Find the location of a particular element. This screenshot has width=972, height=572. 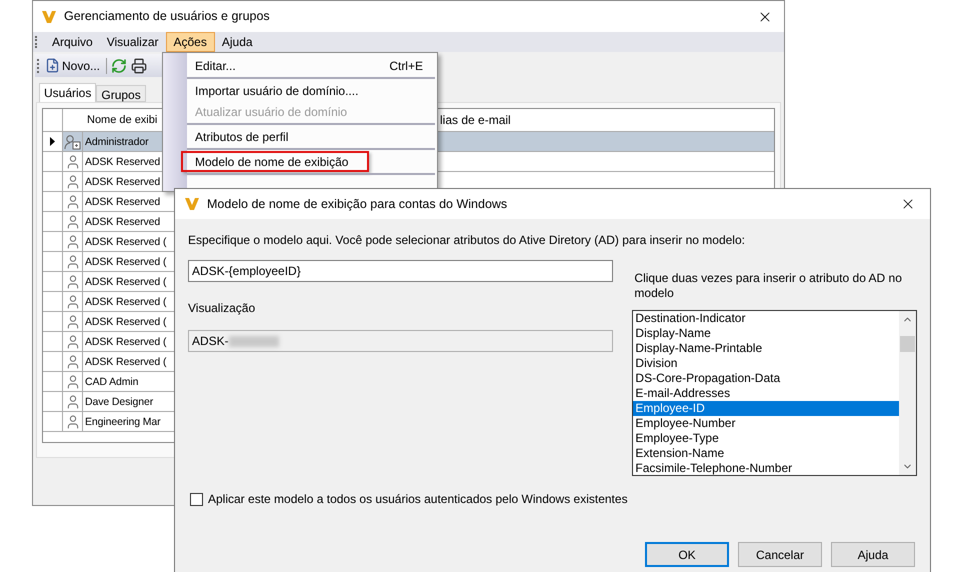

preview-value: ADSK- is located at coordinates (210, 341).